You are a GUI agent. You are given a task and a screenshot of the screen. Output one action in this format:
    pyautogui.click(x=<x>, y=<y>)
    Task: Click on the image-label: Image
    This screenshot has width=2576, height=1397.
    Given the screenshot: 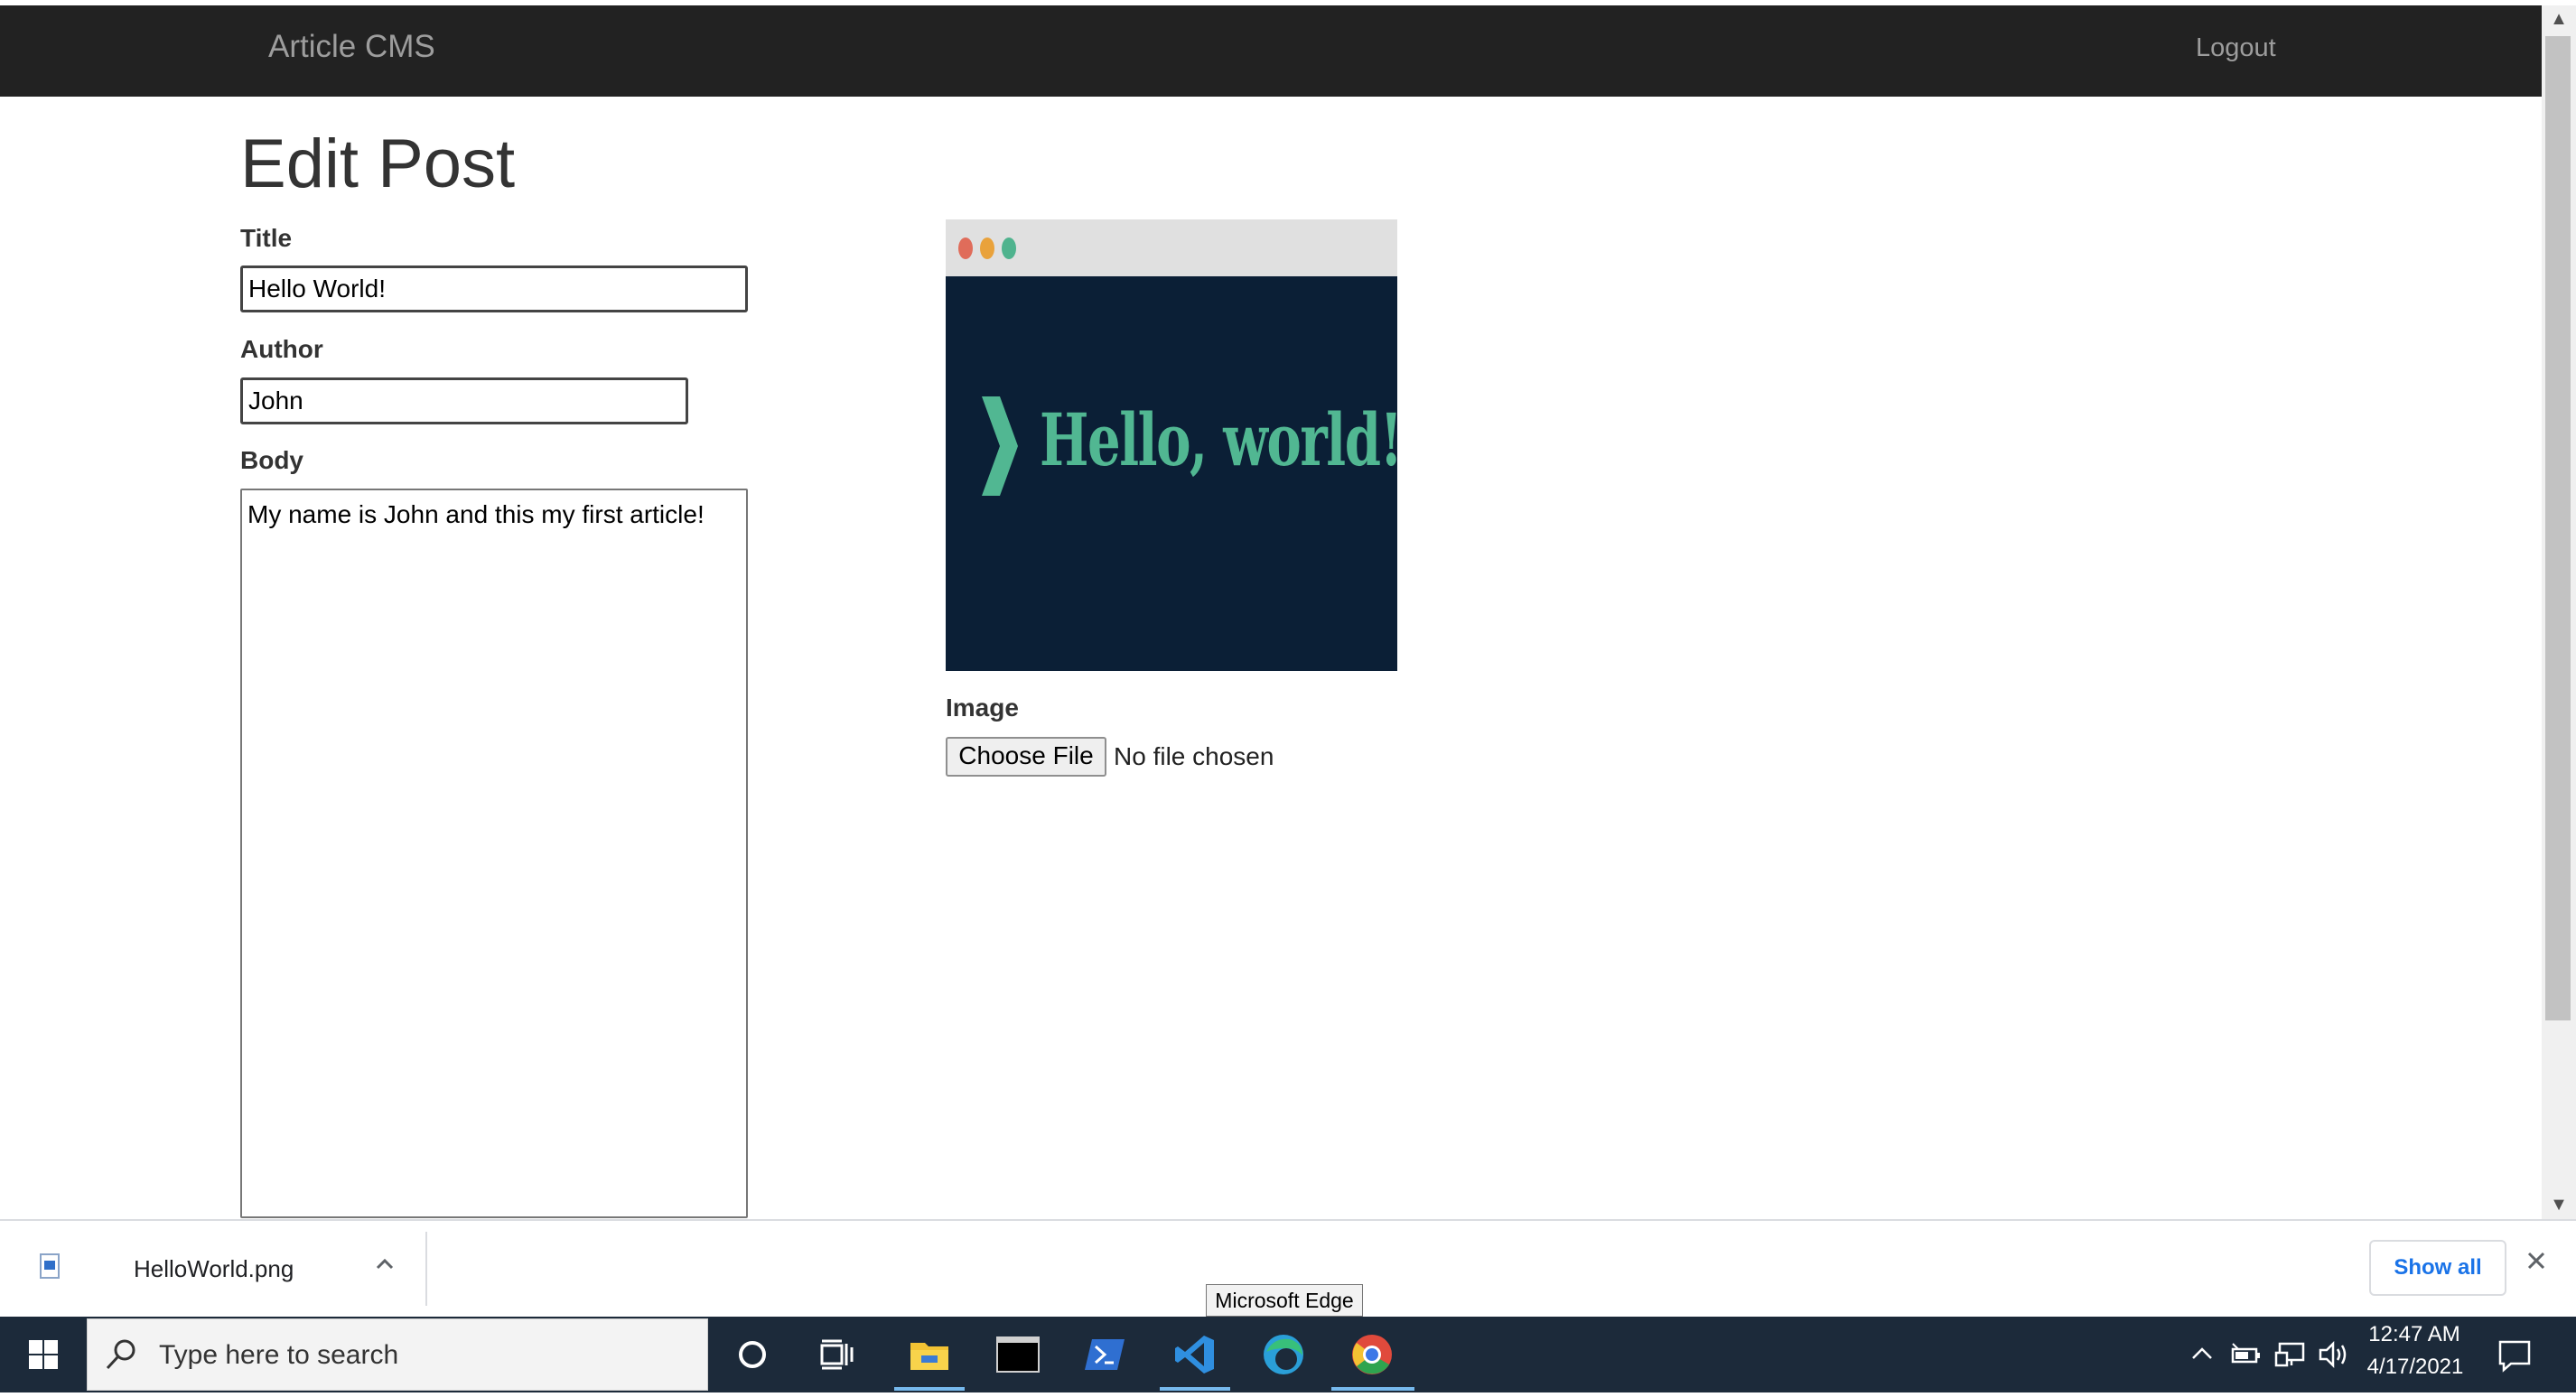 What is the action you would take?
    pyautogui.click(x=982, y=708)
    